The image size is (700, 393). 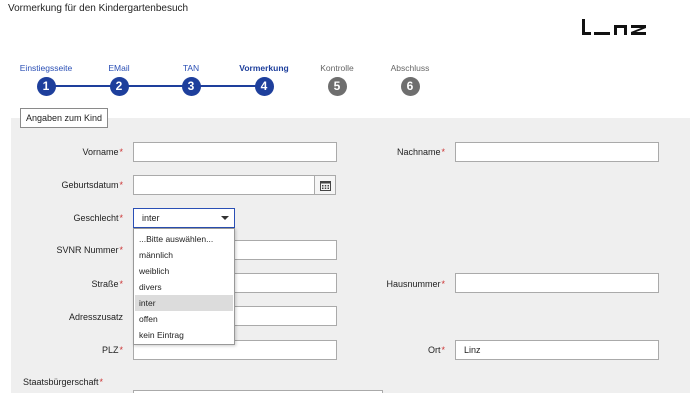 What do you see at coordinates (337, 86) in the screenshot?
I see `step-number: 5` at bounding box center [337, 86].